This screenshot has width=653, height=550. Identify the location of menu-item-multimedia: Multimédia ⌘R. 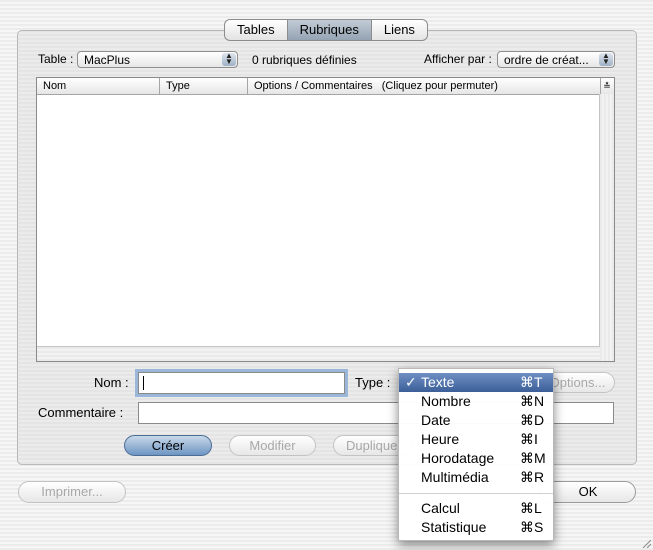
(476, 477).